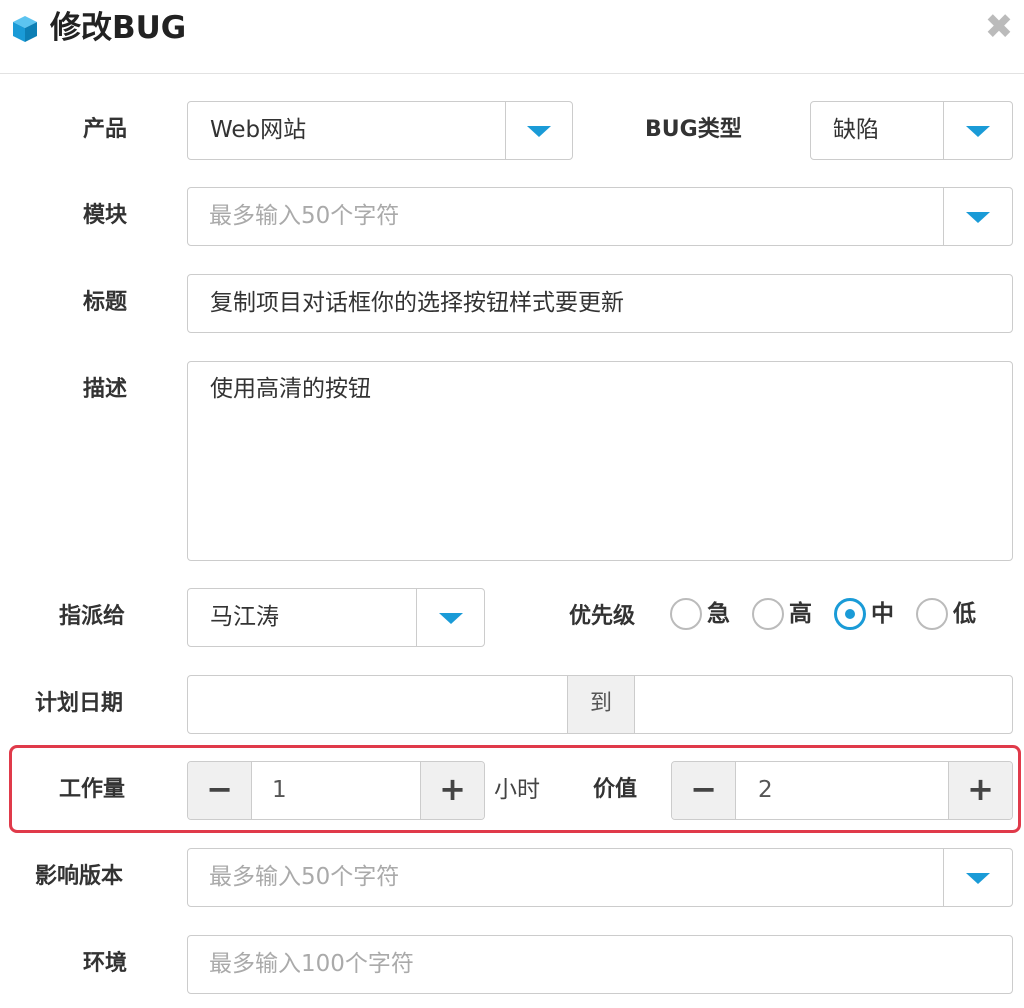 The image size is (1024, 1008). I want to click on affected-version-dropdown-button, so click(977, 877).